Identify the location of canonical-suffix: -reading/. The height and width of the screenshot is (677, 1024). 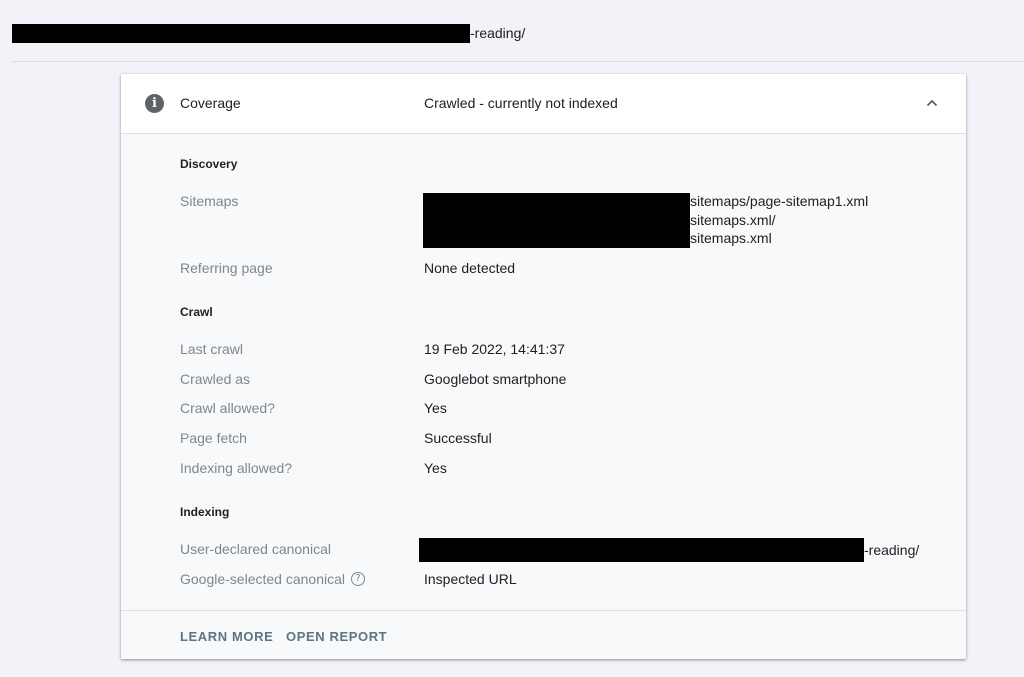
(892, 550).